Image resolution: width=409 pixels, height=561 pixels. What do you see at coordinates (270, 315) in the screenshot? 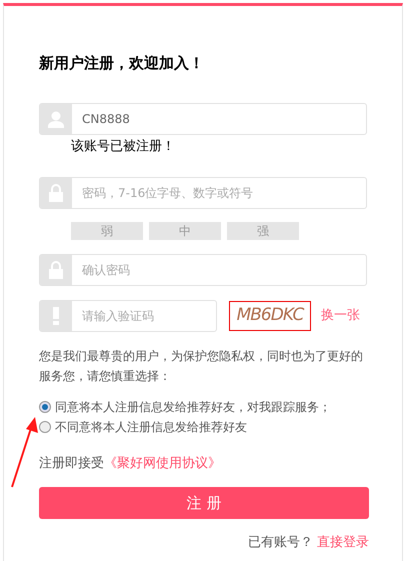
I see `captcha-image: MB6DKC` at bounding box center [270, 315].